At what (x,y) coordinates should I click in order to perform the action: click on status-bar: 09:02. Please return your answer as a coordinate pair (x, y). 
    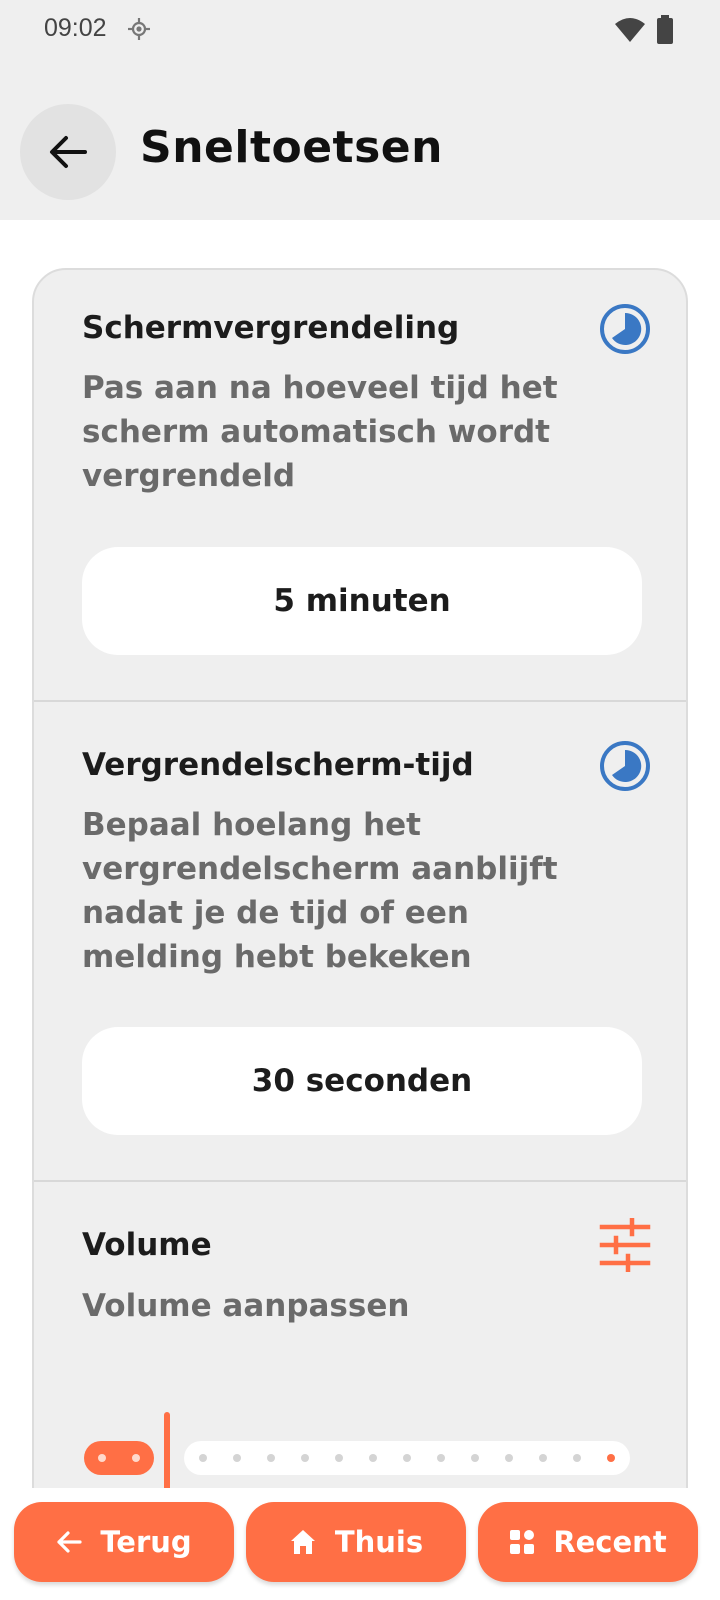
    Looking at the image, I should click on (360, 32).